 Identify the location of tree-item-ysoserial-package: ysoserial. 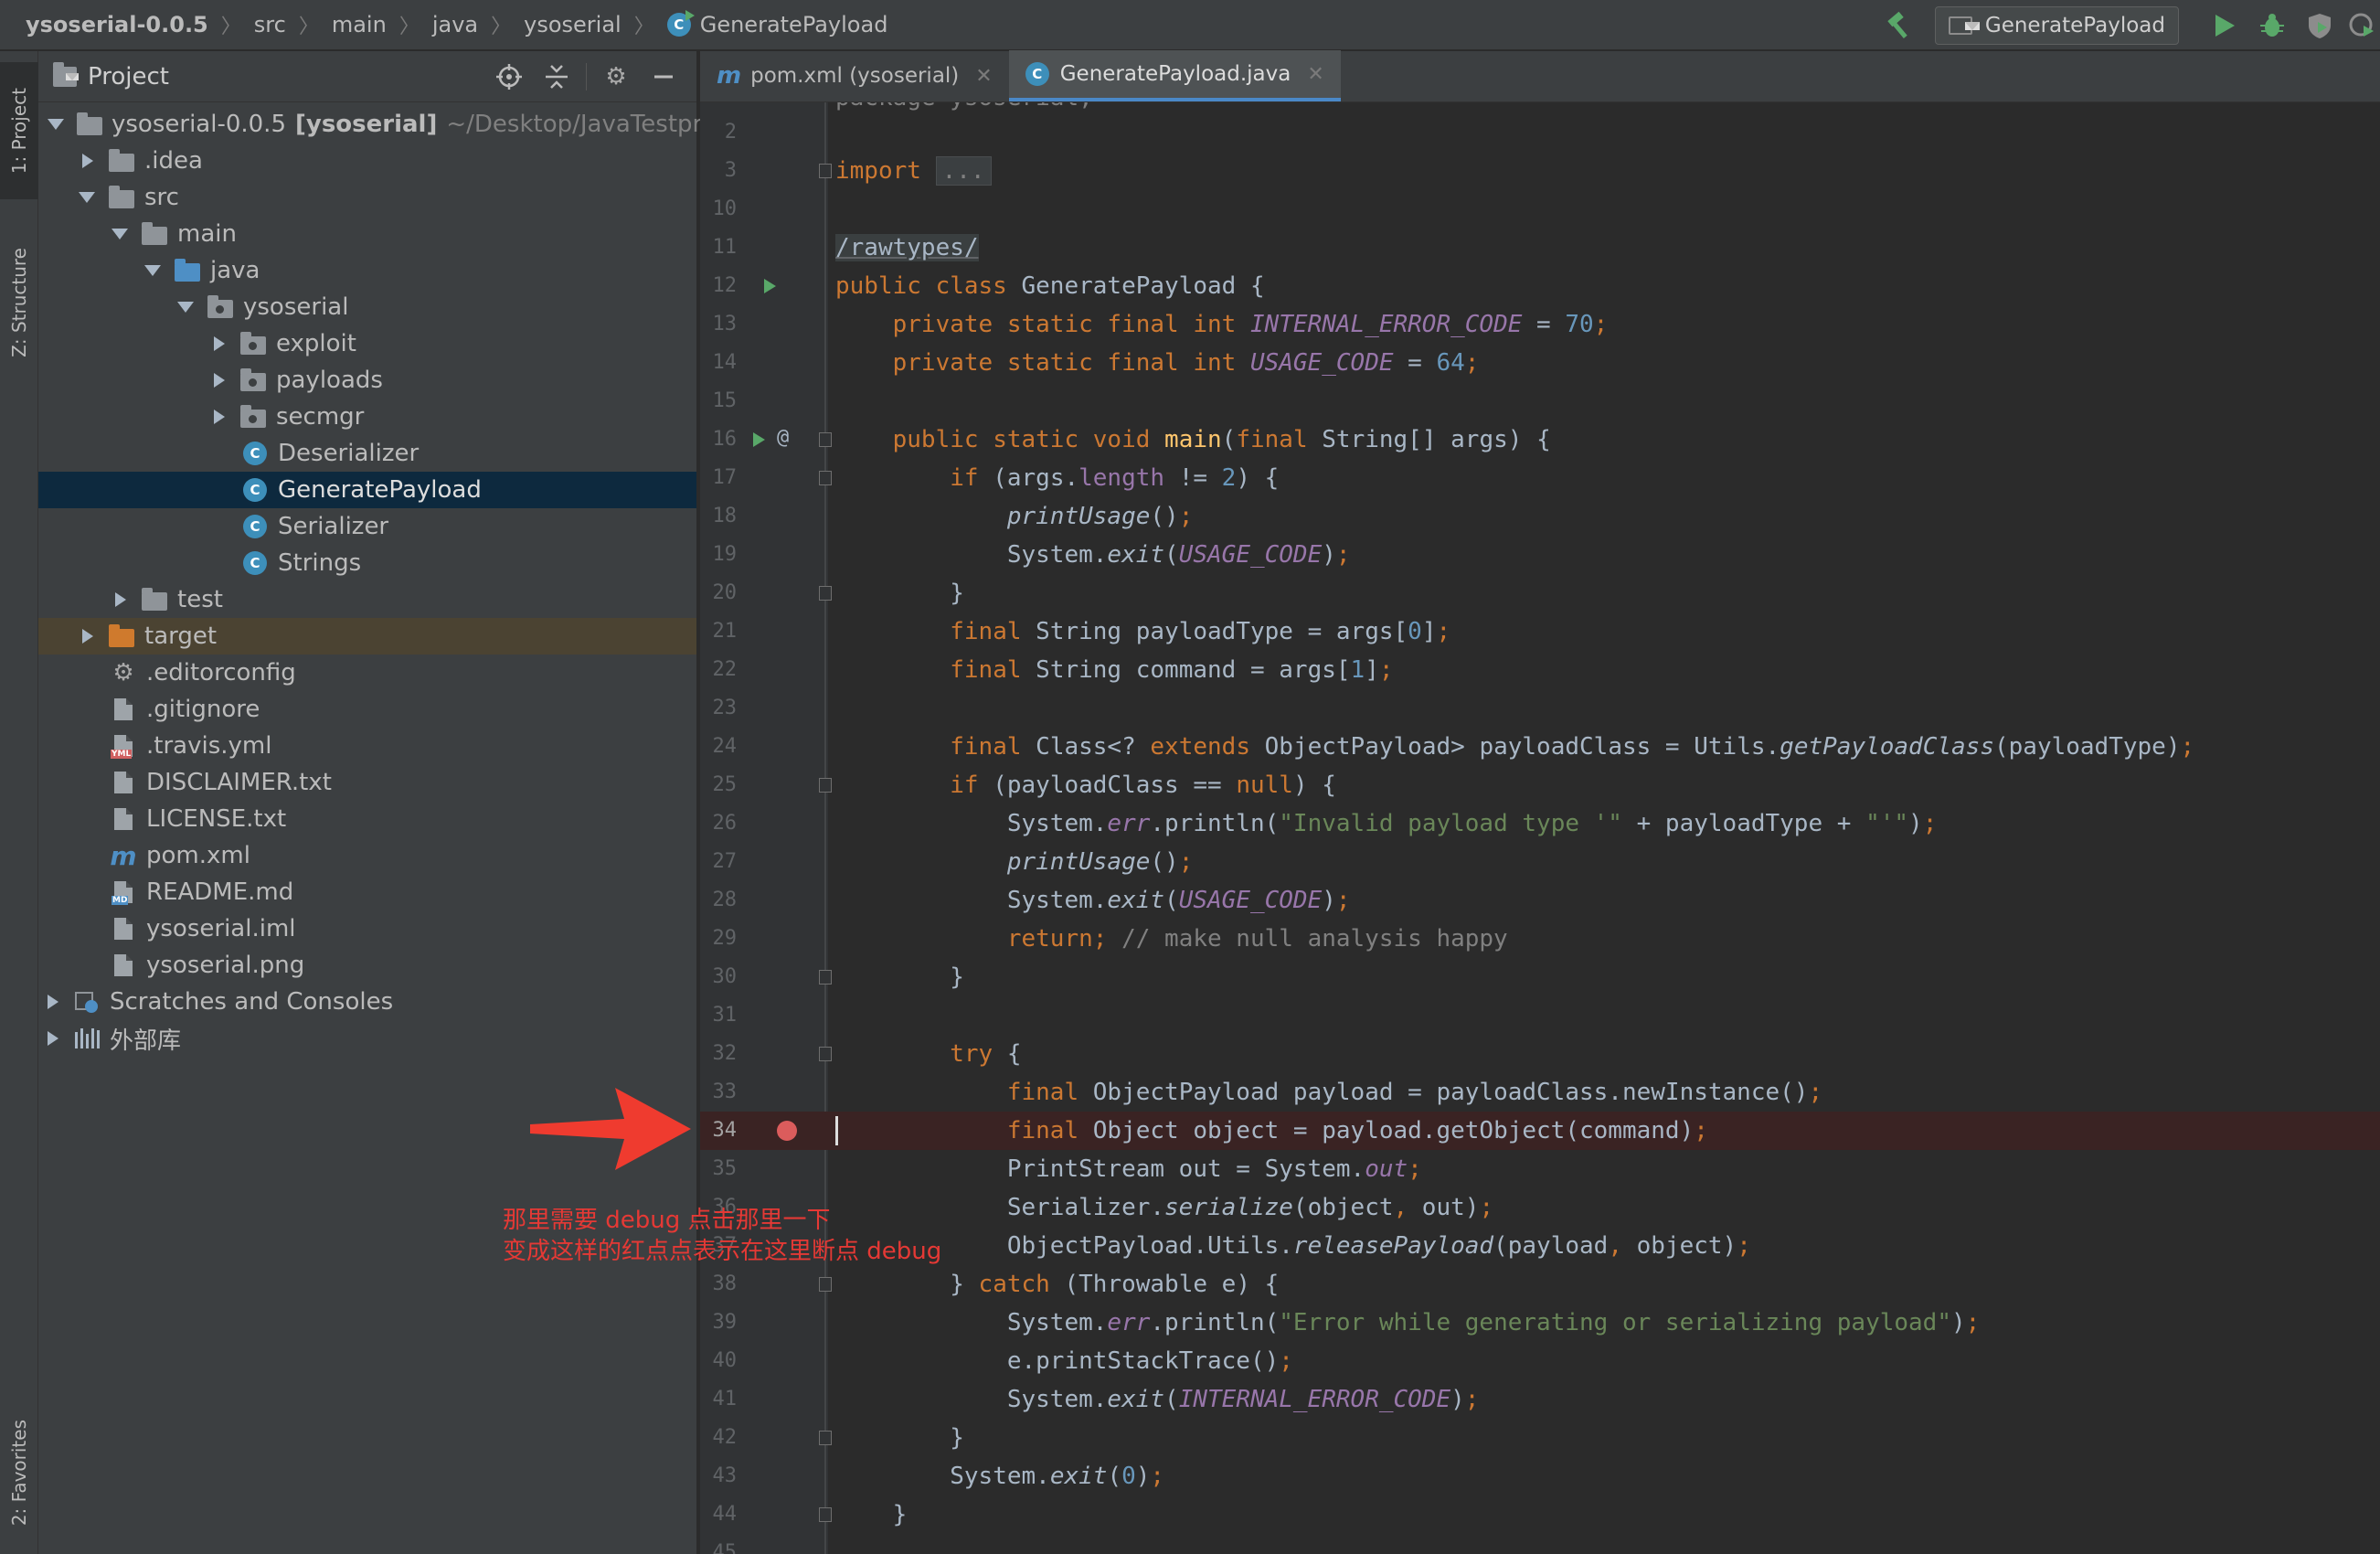
(367, 307).